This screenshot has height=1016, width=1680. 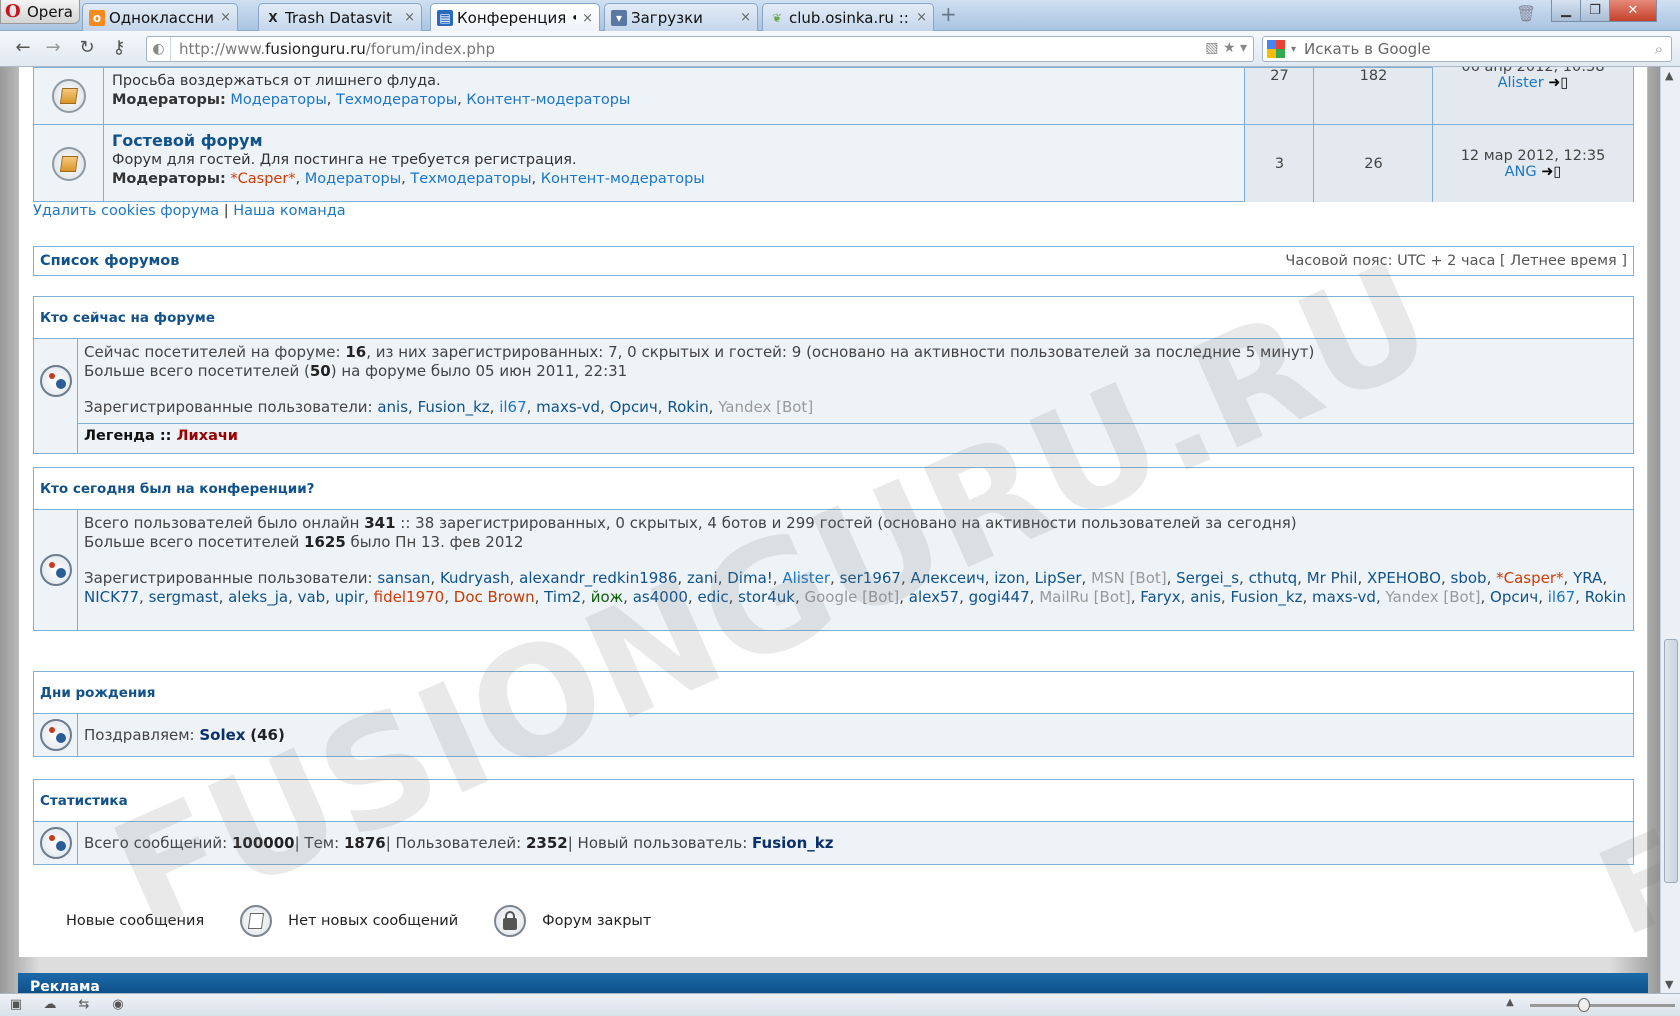 What do you see at coordinates (1670, 530) in the screenshot?
I see `vertical-scrollbar: ▲ ▼` at bounding box center [1670, 530].